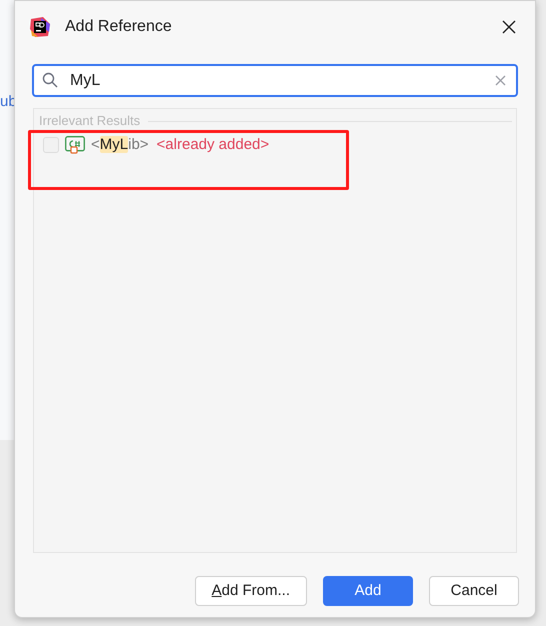  What do you see at coordinates (500, 80) in the screenshot?
I see `clear-icon` at bounding box center [500, 80].